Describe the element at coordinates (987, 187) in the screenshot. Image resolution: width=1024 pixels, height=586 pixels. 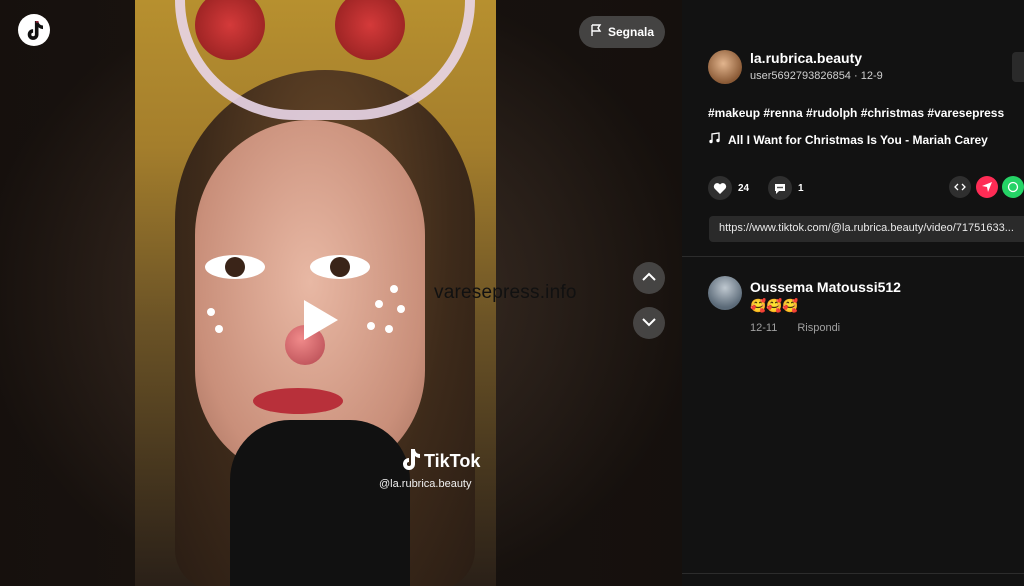
I see `send-icon` at that location.